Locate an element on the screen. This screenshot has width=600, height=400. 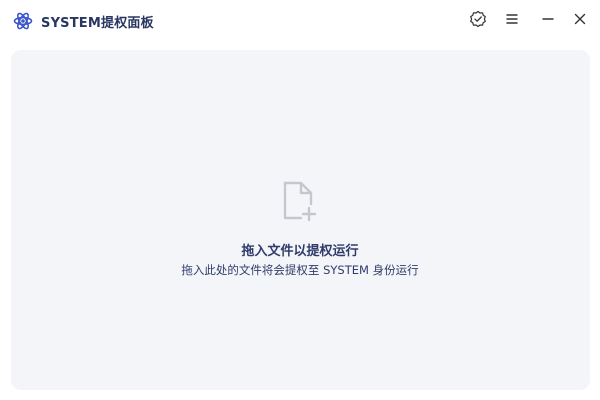
close-button is located at coordinates (580, 19).